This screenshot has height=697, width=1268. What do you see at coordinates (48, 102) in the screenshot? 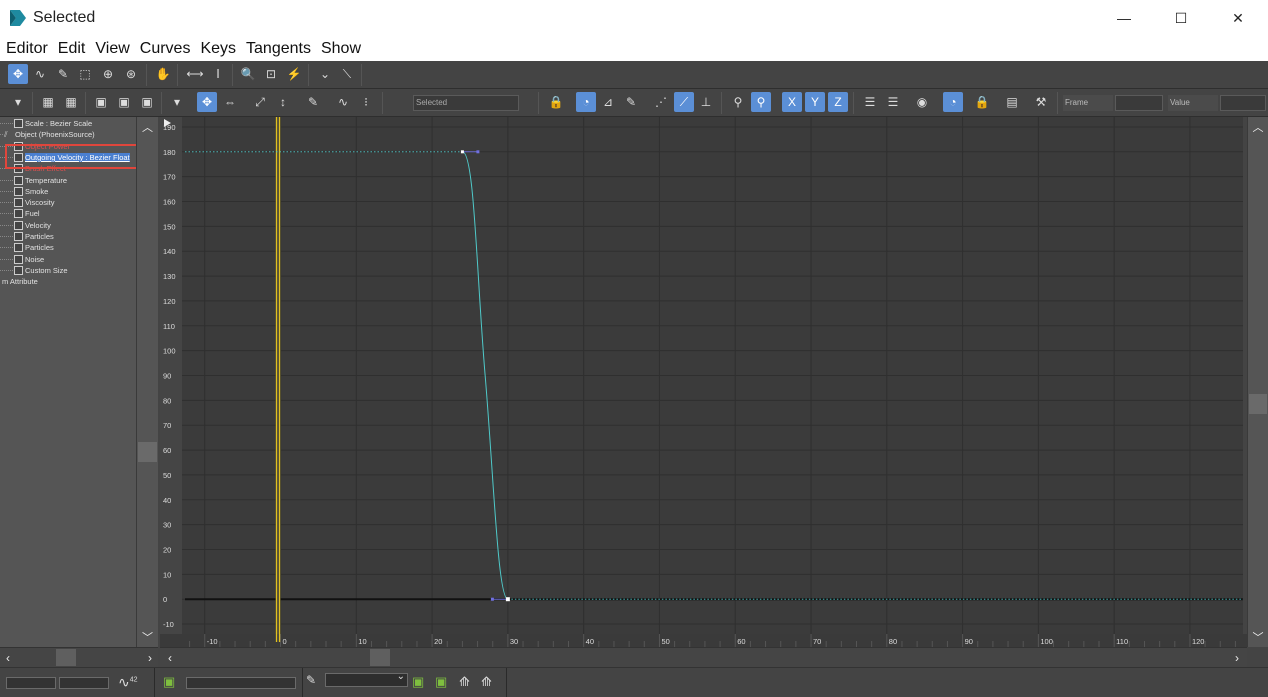
I see `show-keys-icon: ▦` at bounding box center [48, 102].